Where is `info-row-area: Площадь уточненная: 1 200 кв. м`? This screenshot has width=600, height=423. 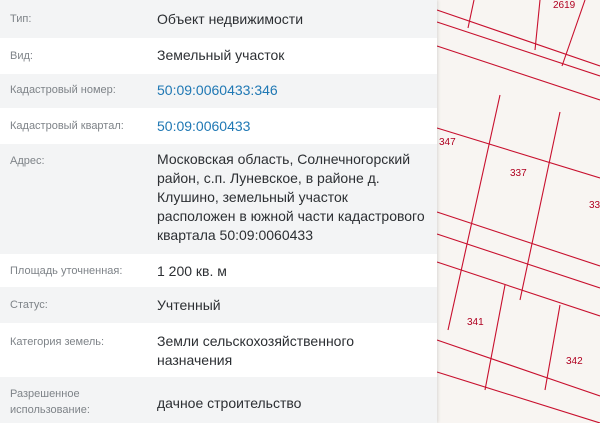
info-row-area: Площадь уточненная: 1 200 кв. м is located at coordinates (218, 270).